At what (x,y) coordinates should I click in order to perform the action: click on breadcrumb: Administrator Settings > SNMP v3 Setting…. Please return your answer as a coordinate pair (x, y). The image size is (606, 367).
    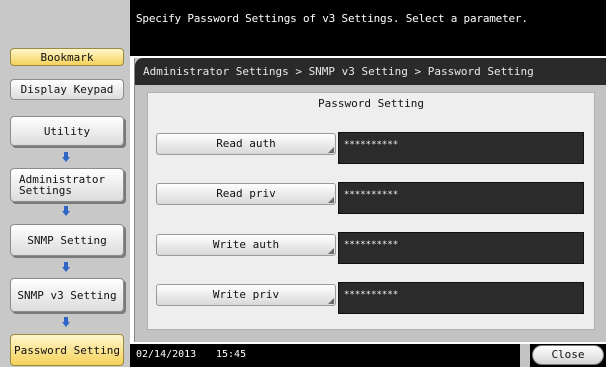
    Looking at the image, I should click on (370, 71).